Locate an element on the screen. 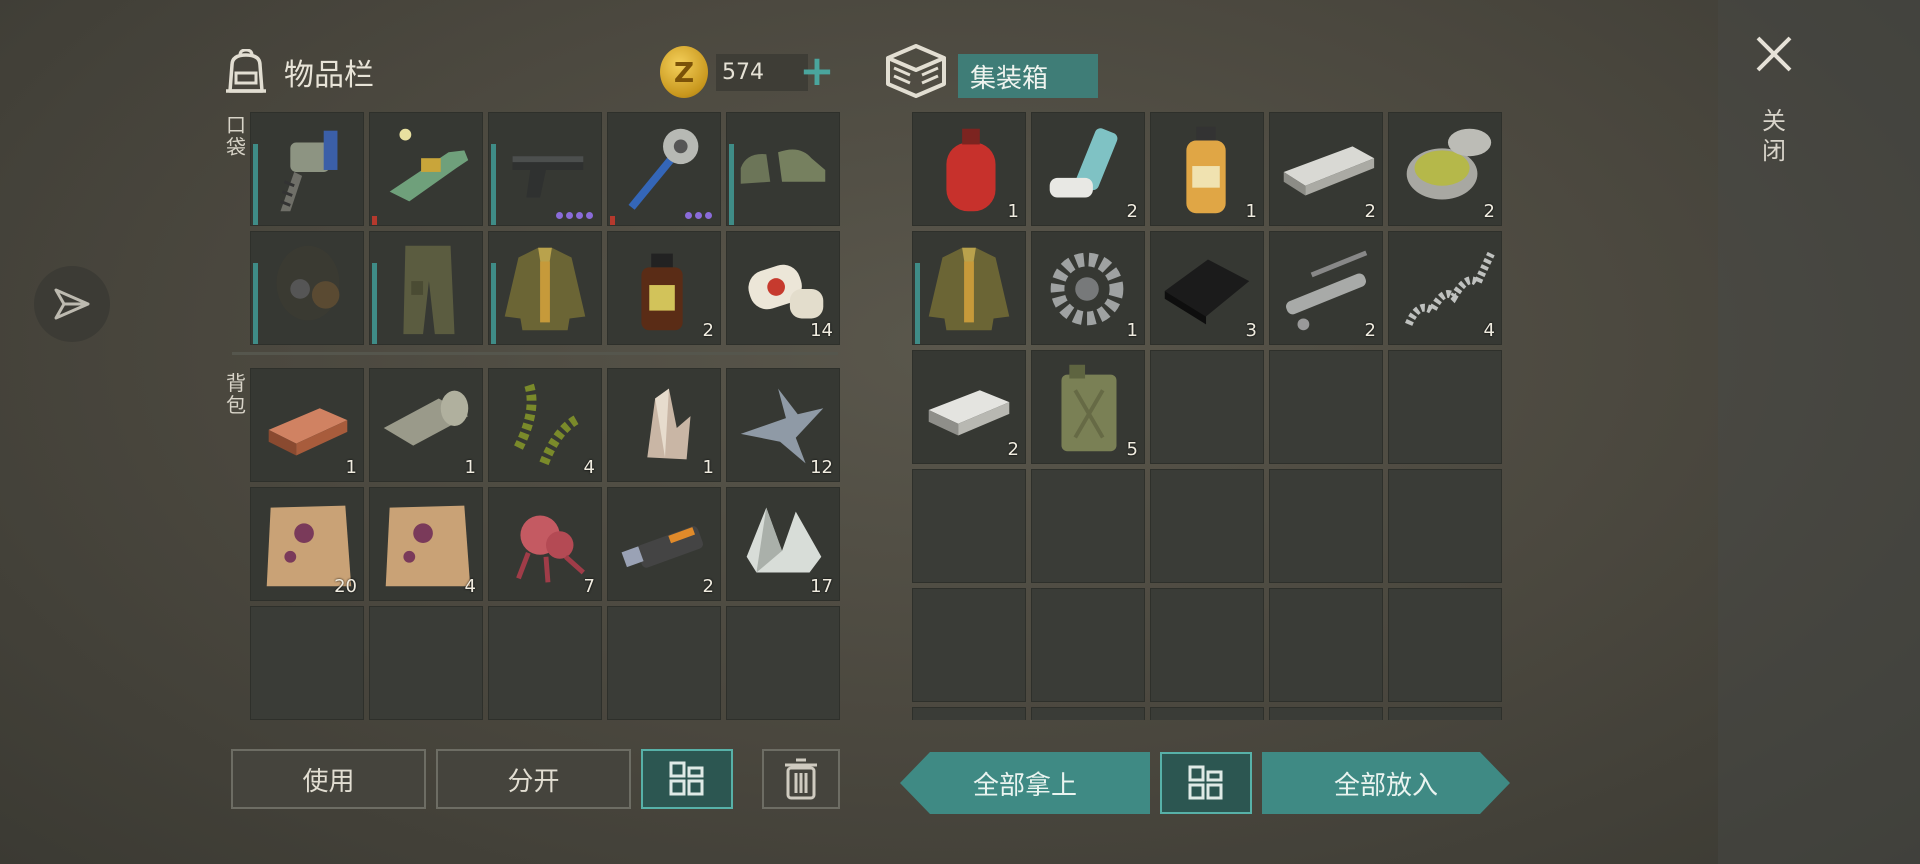  sort-container-button is located at coordinates (1206, 783).